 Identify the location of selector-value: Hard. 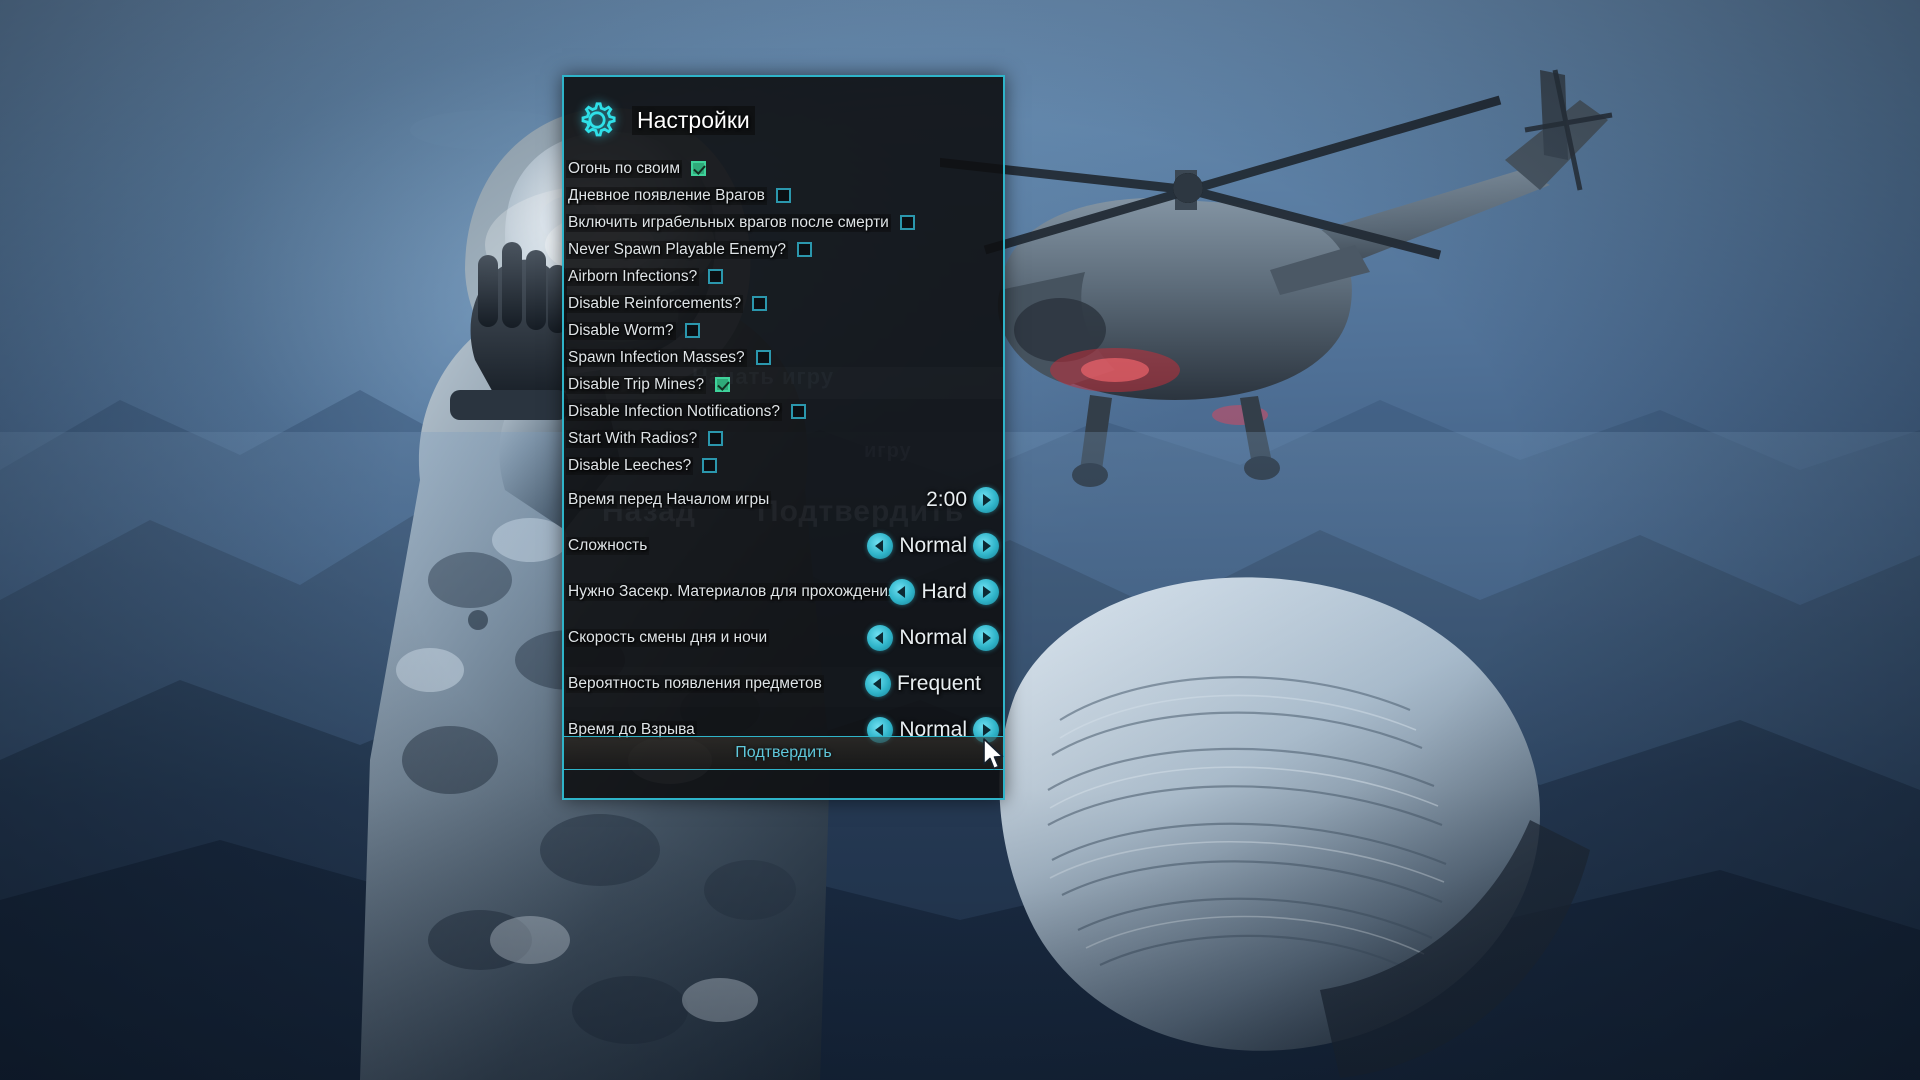
(944, 591).